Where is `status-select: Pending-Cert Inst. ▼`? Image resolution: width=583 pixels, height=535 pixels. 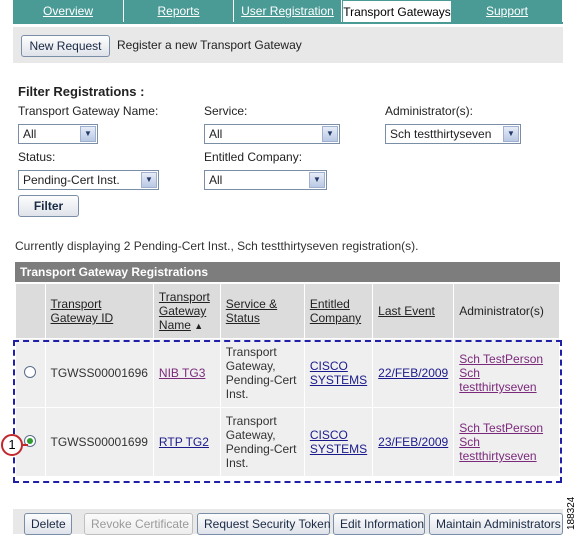
status-select: Pending-Cert Inst. ▼ is located at coordinates (88, 180).